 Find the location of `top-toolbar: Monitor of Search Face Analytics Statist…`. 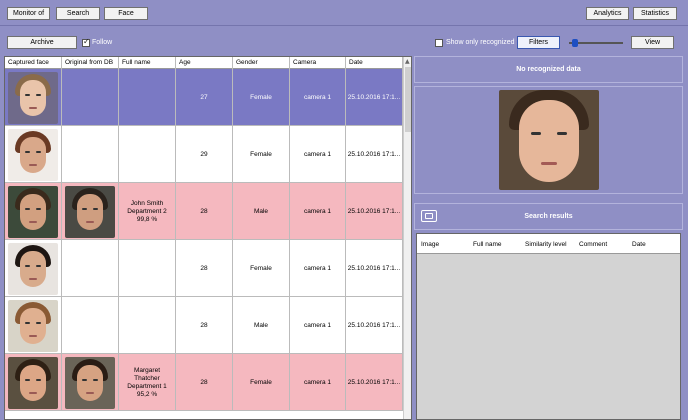

top-toolbar: Monitor of Search Face Analytics Statist… is located at coordinates (344, 13).